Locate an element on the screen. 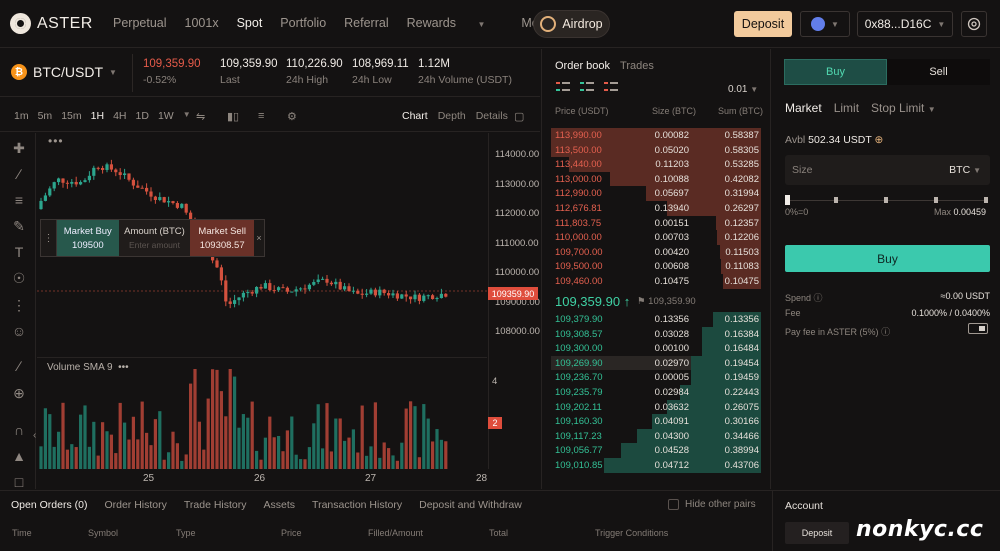 The width and height of the screenshot is (1000, 551). tab-trade-history: Trade History is located at coordinates (215, 505).